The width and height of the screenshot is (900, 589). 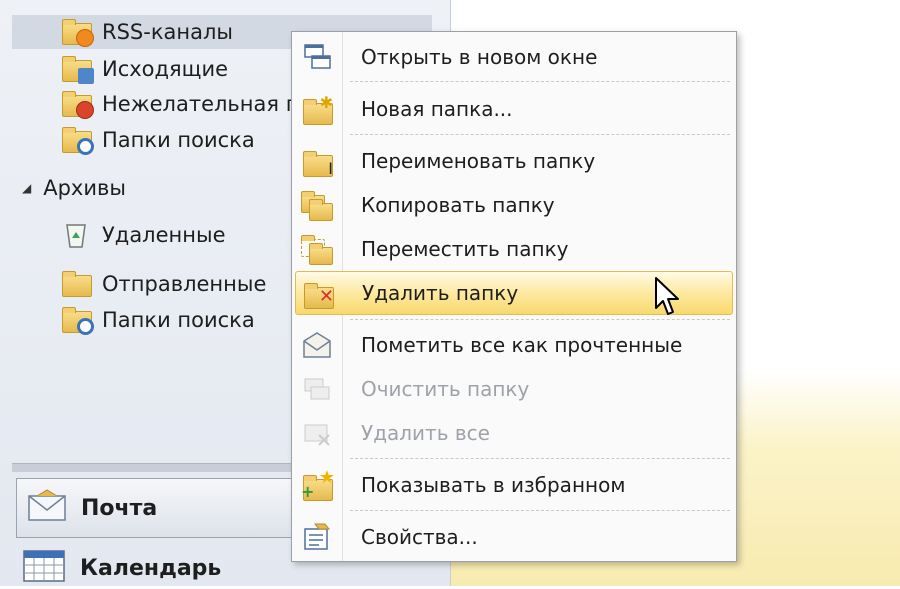 I want to click on collapse-triangle-icon: ◢, so click(x=26, y=188).